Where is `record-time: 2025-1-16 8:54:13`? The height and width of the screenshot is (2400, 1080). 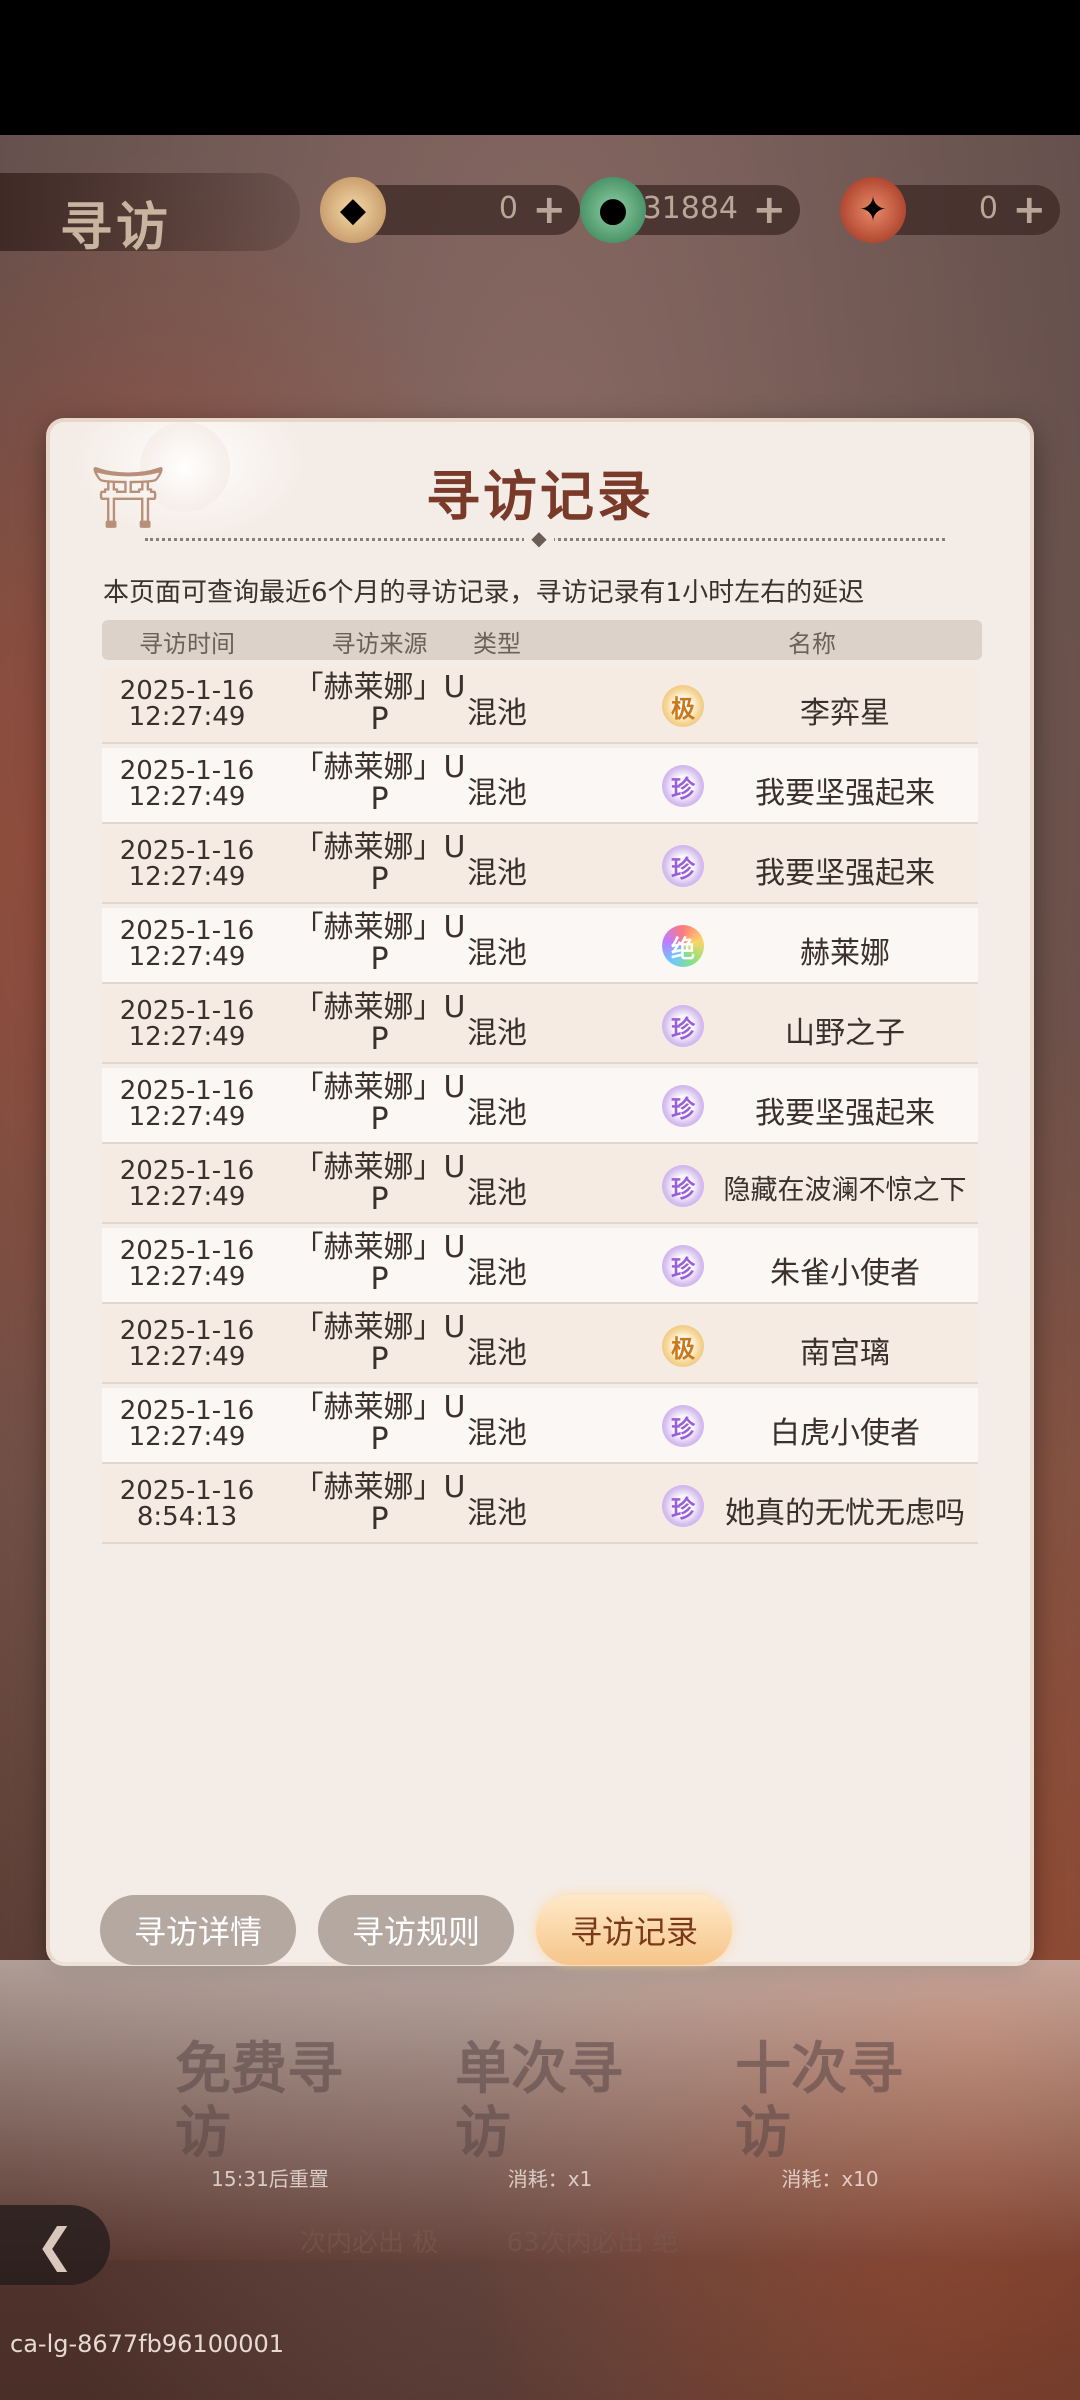 record-time: 2025-1-16 8:54:13 is located at coordinates (187, 1504).